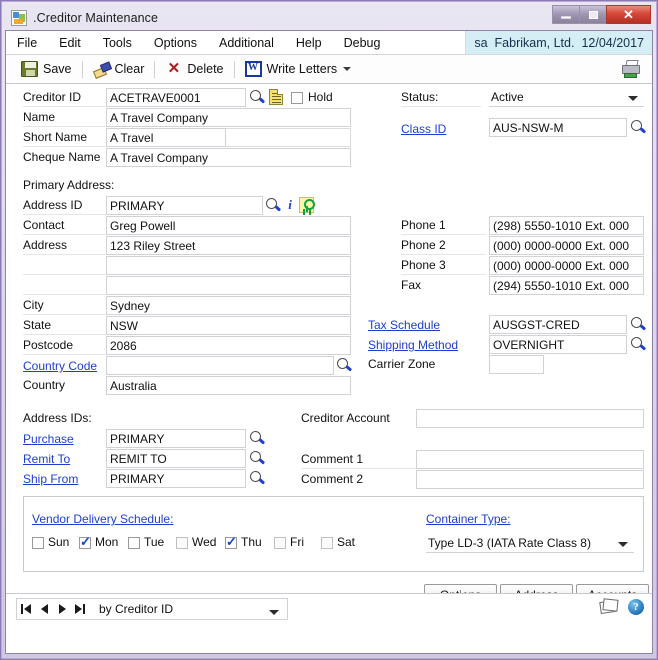  What do you see at coordinates (50, 479) in the screenshot?
I see `ship-from-address-link: Ship From` at bounding box center [50, 479].